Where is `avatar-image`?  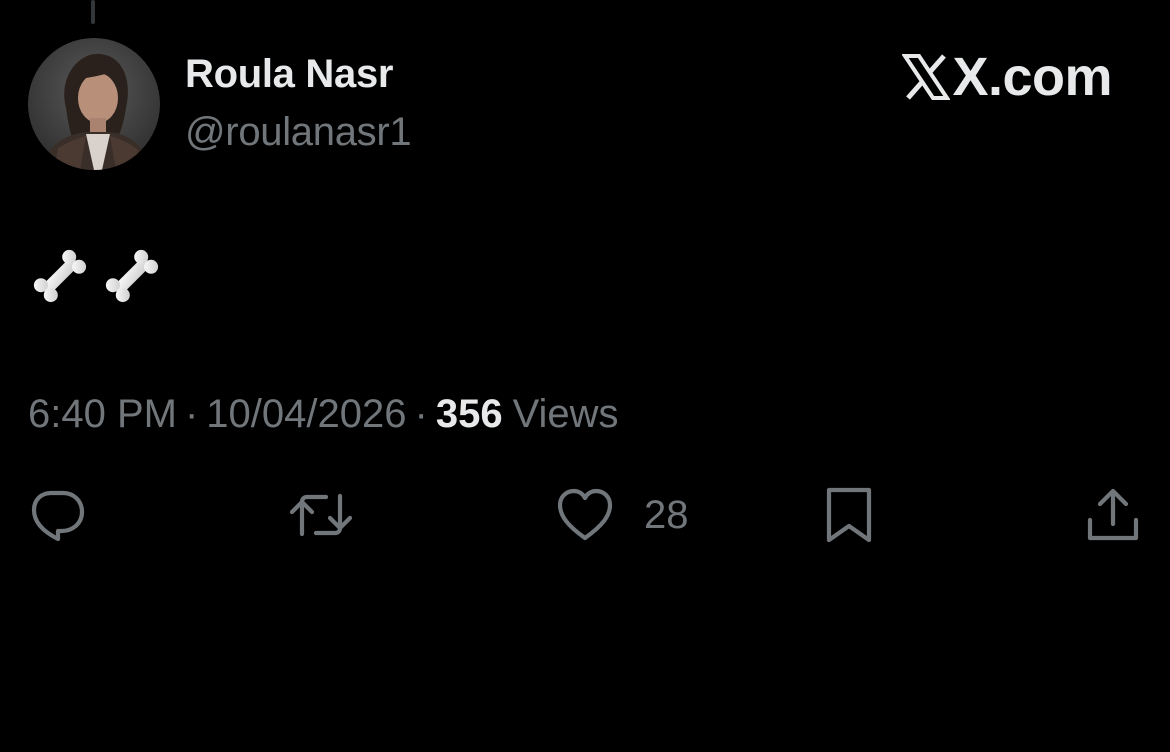
avatar-image is located at coordinates (94, 104).